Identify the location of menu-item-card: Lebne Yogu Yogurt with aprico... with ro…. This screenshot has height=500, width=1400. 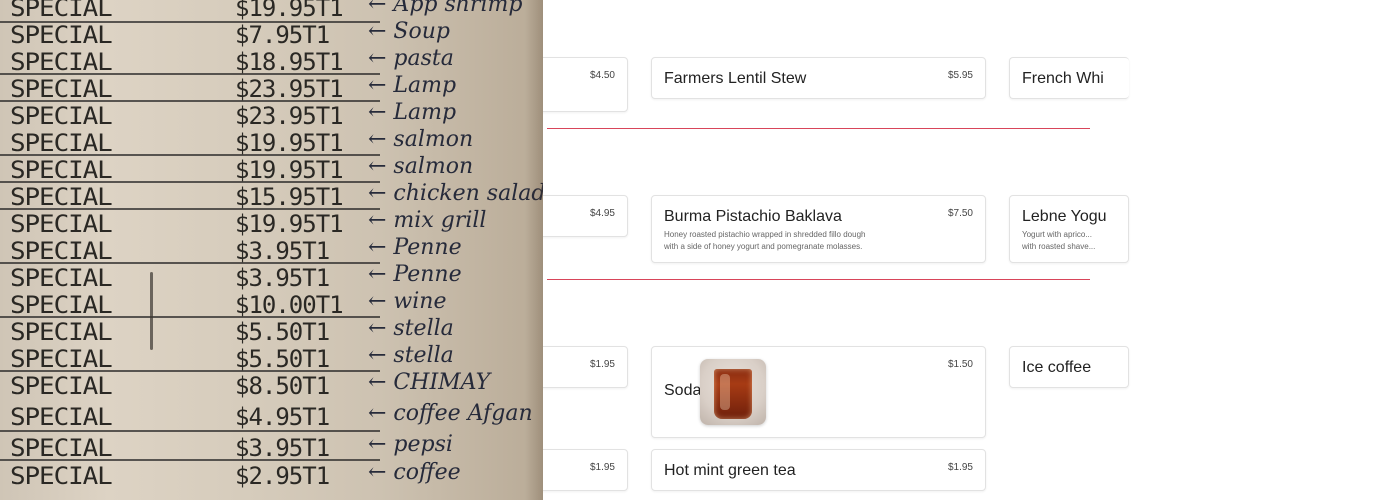
(1069, 229).